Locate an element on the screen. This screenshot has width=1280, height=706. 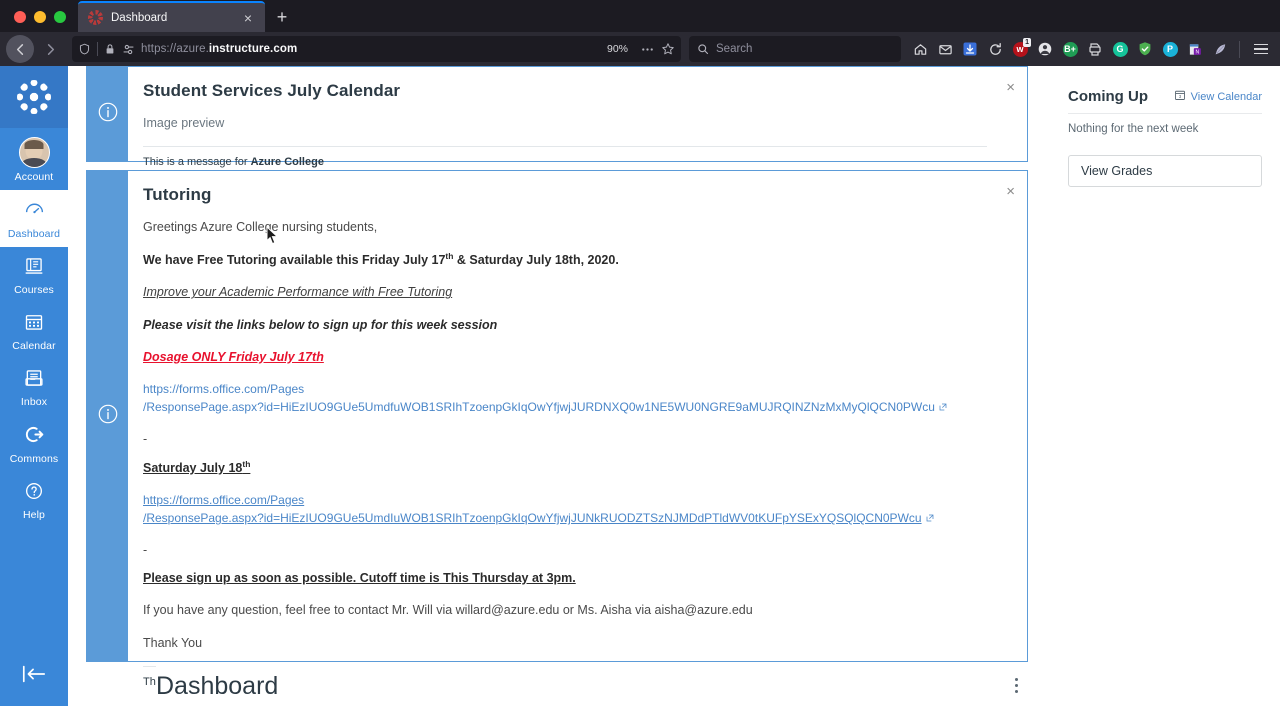
browser-toolbar: https://azure.instructure.com 90% Search is located at coordinates (640, 49).